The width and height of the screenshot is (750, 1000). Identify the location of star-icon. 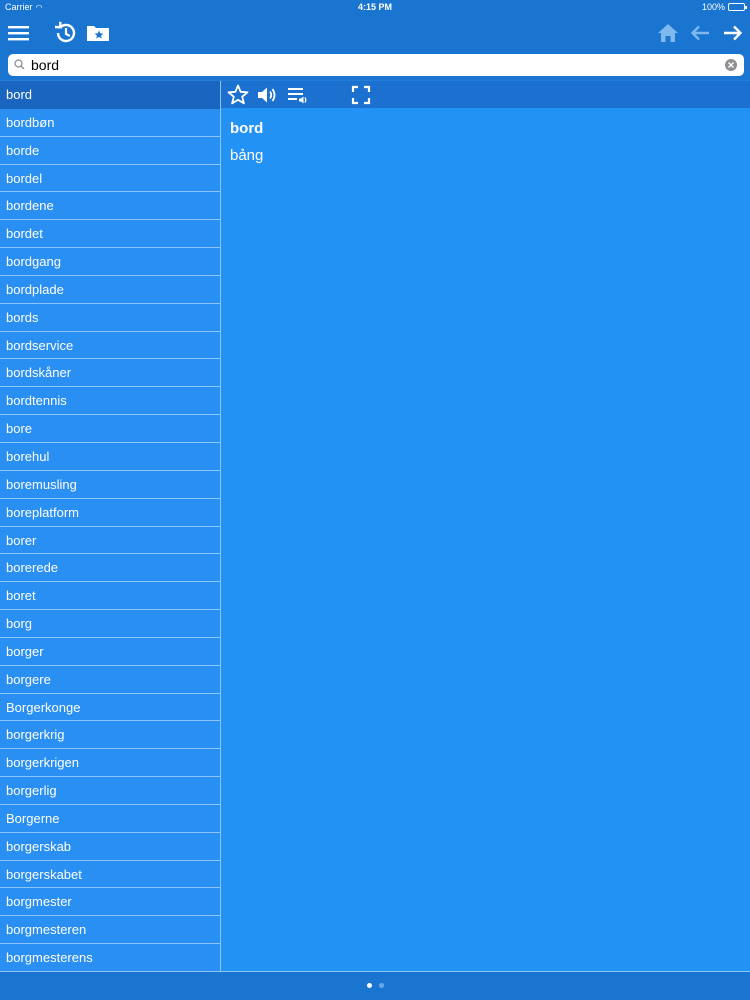
(238, 94).